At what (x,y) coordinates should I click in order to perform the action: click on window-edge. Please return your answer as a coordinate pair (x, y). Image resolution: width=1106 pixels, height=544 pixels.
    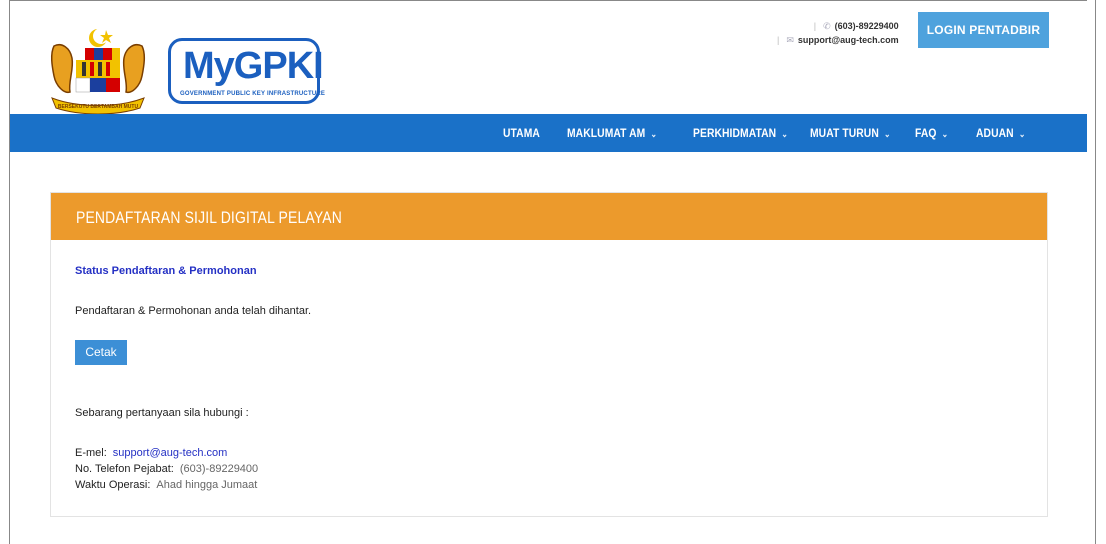
    Looking at the image, I should click on (1095, 272).